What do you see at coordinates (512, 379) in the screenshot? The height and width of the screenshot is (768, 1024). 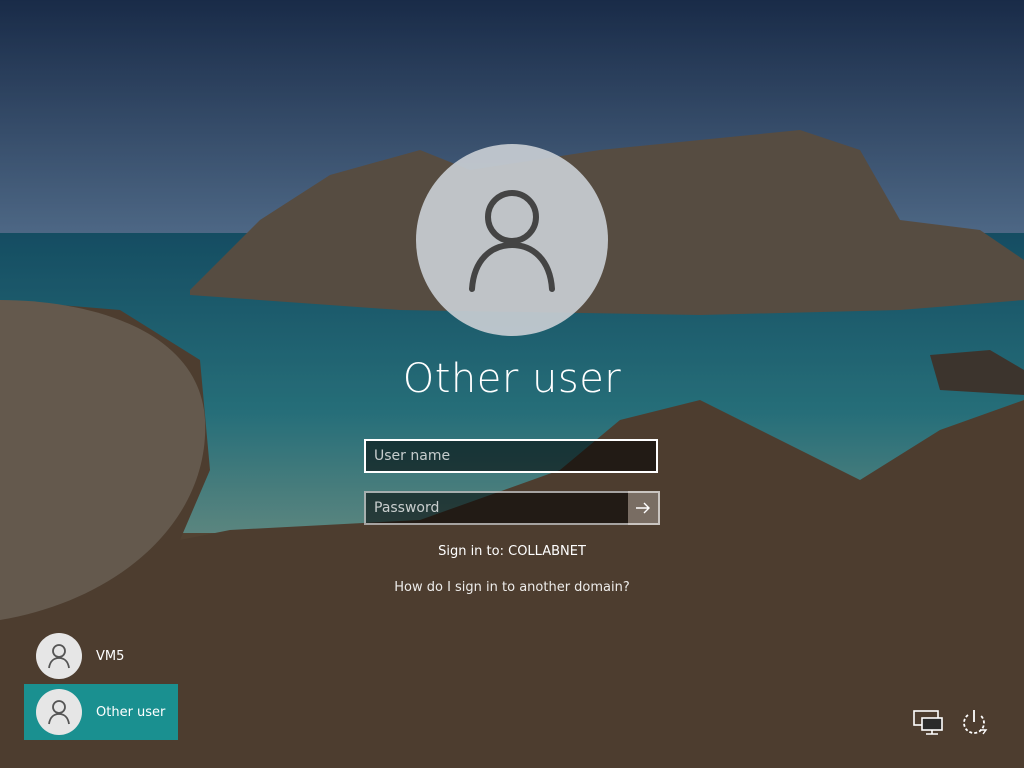 I see `username-title: Other user` at bounding box center [512, 379].